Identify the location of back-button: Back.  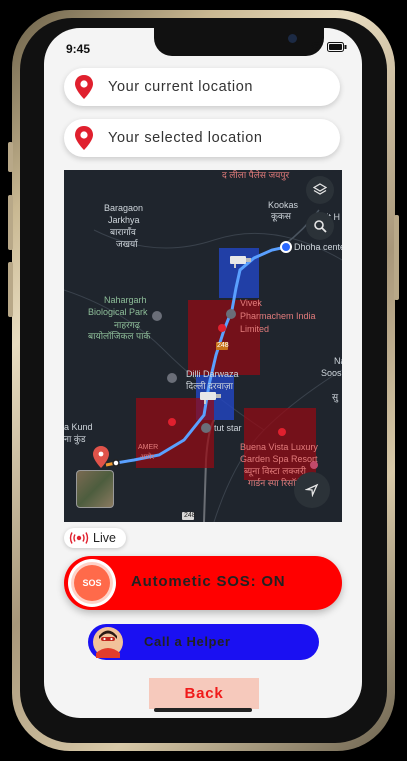
(204, 693).